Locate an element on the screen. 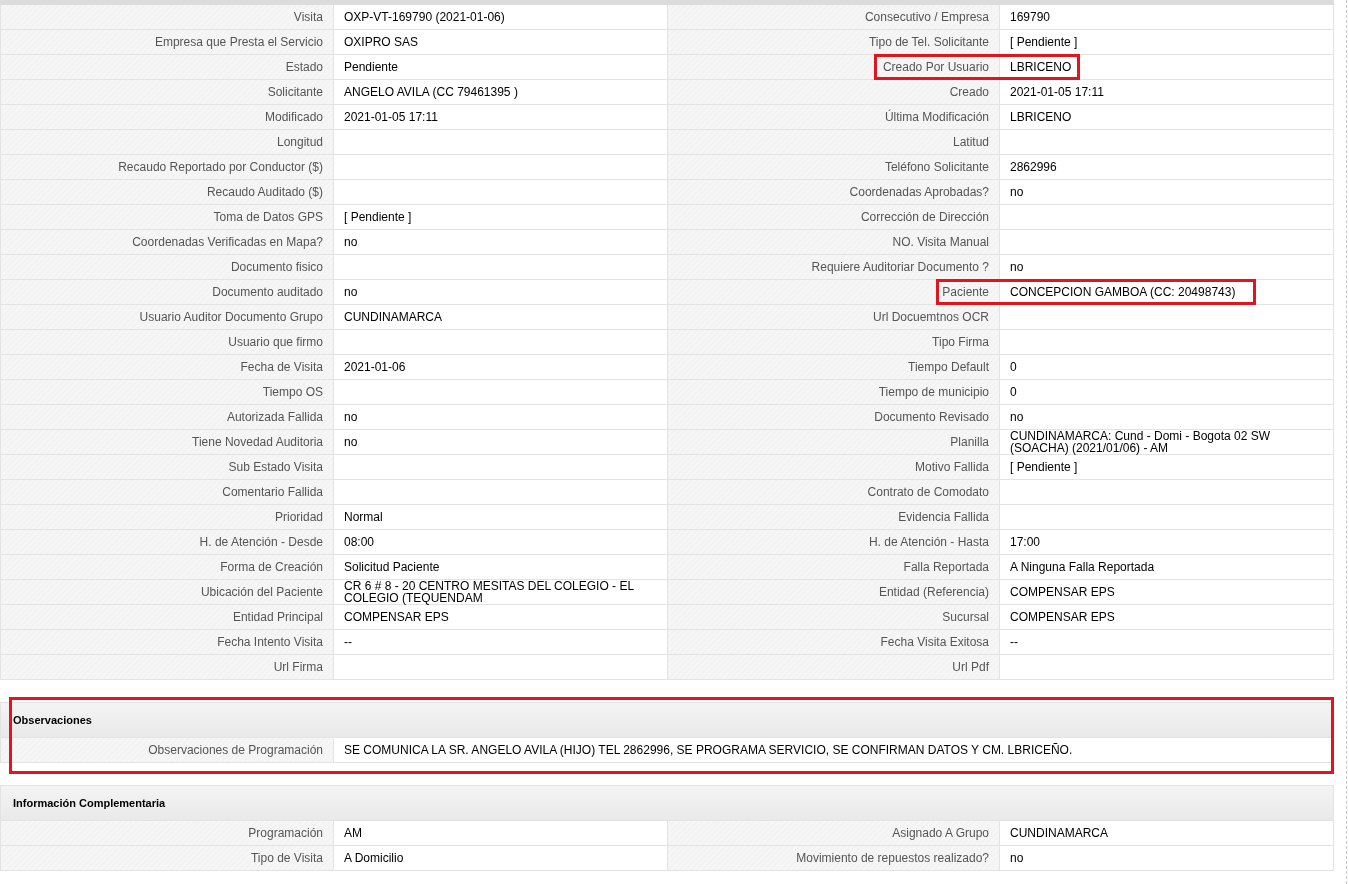 Image resolution: width=1349 pixels, height=884 pixels. field-label: Documento fisico is located at coordinates (167, 267).